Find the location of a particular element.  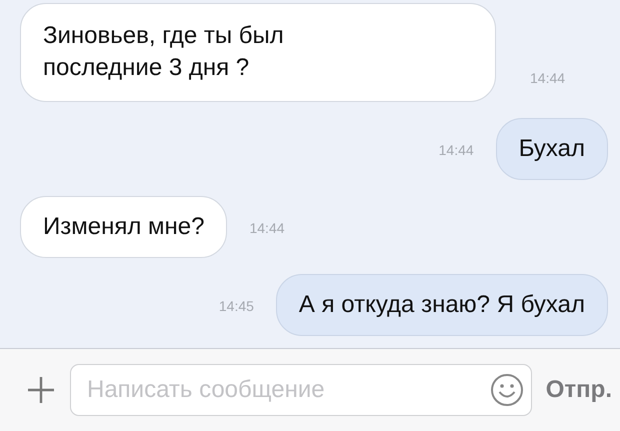

plus-icon is located at coordinates (41, 390).